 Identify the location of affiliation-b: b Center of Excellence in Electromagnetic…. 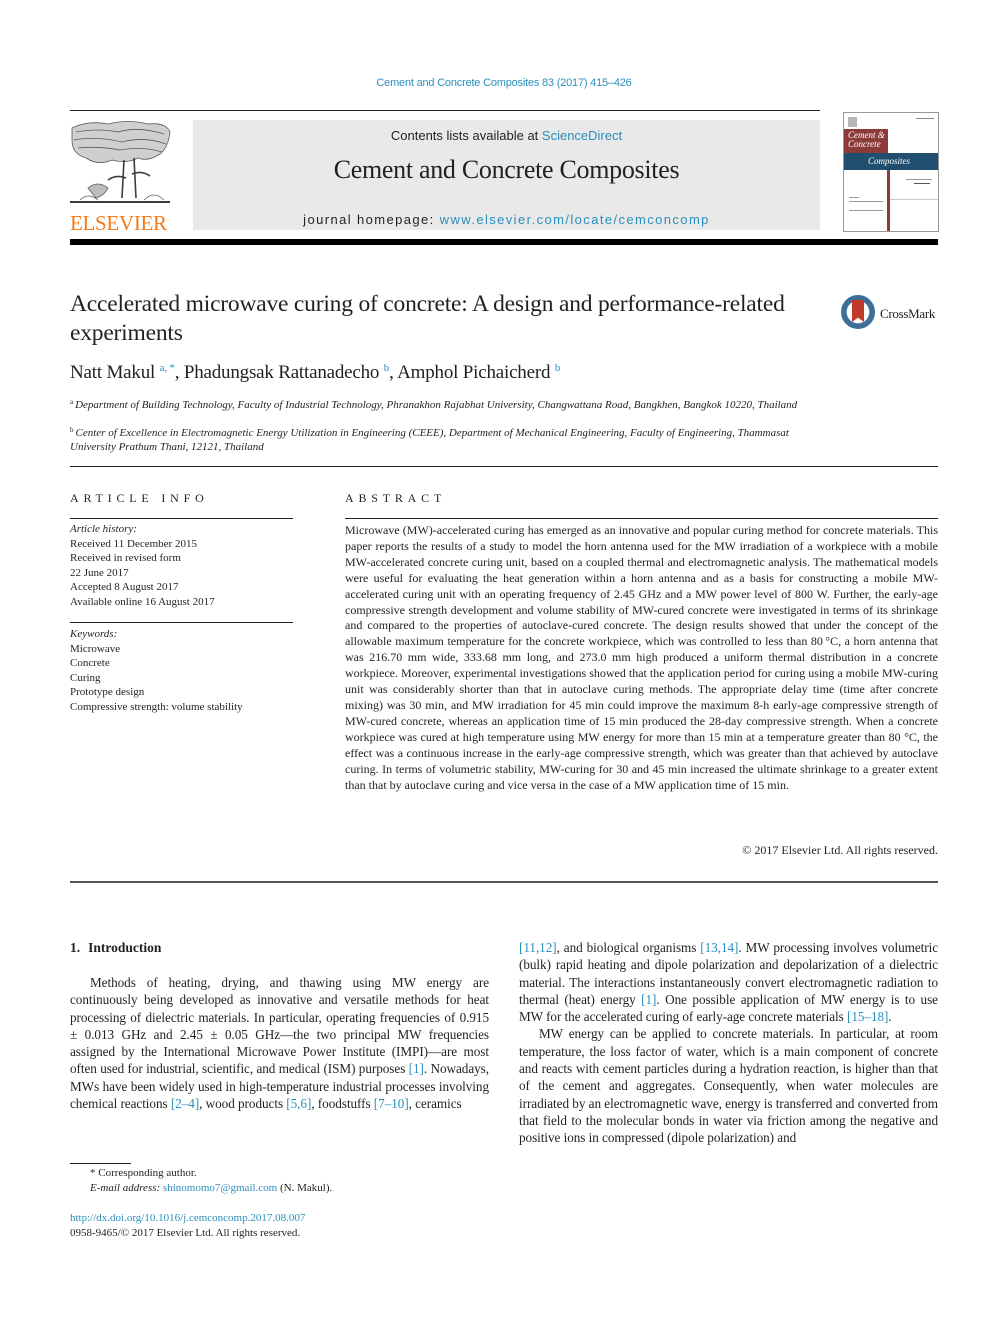
(450, 438).